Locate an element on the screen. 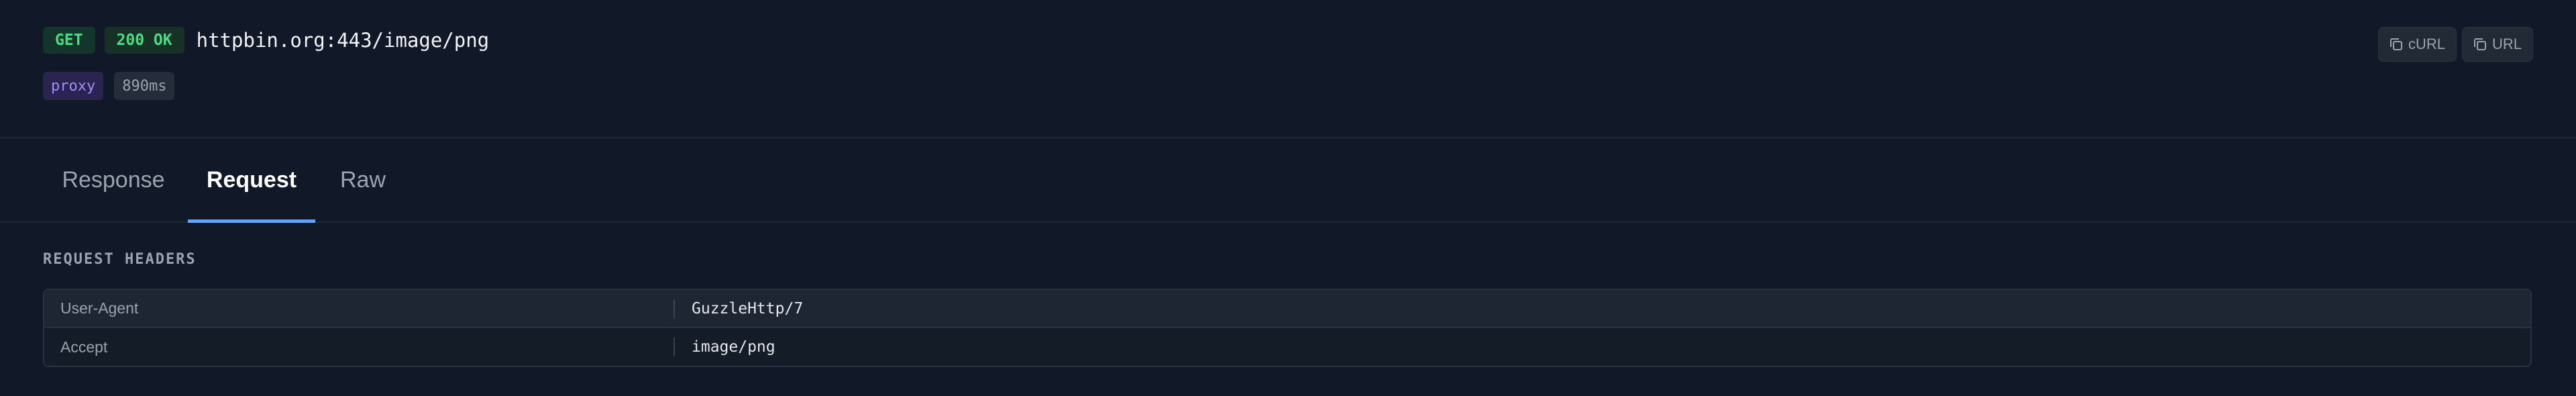  tab-request-label: Request is located at coordinates (251, 179).